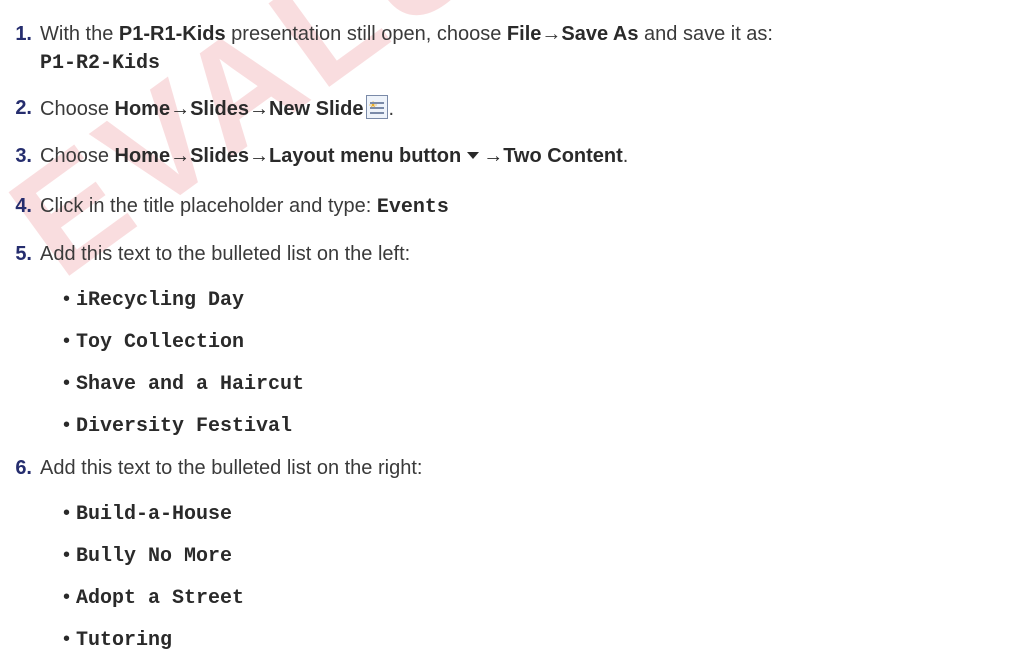  I want to click on step-number: 2., so click(23, 108).